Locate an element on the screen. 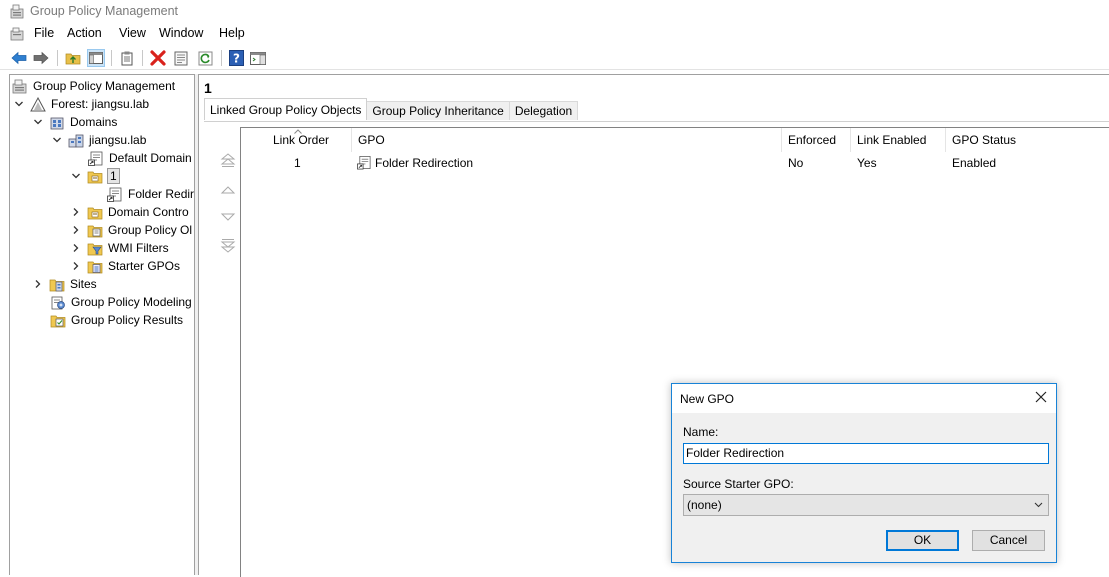 This screenshot has height=577, width=1109. dialog-title: New GPO is located at coordinates (707, 399).